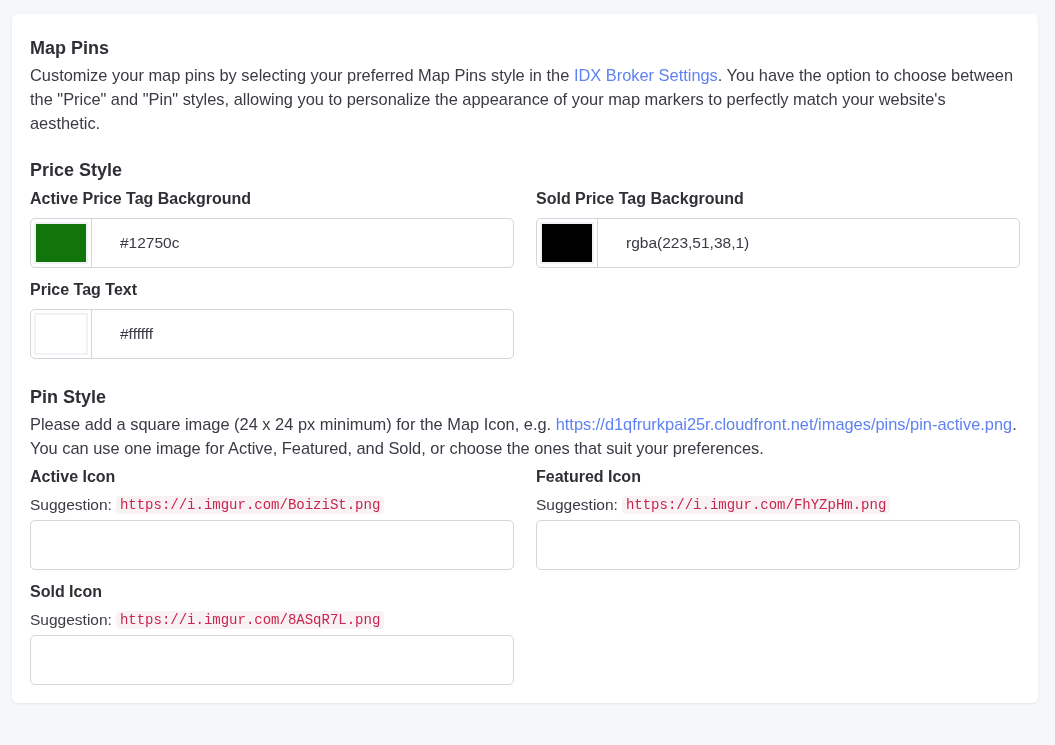  I want to click on section-title: Map Pins, so click(70, 48).